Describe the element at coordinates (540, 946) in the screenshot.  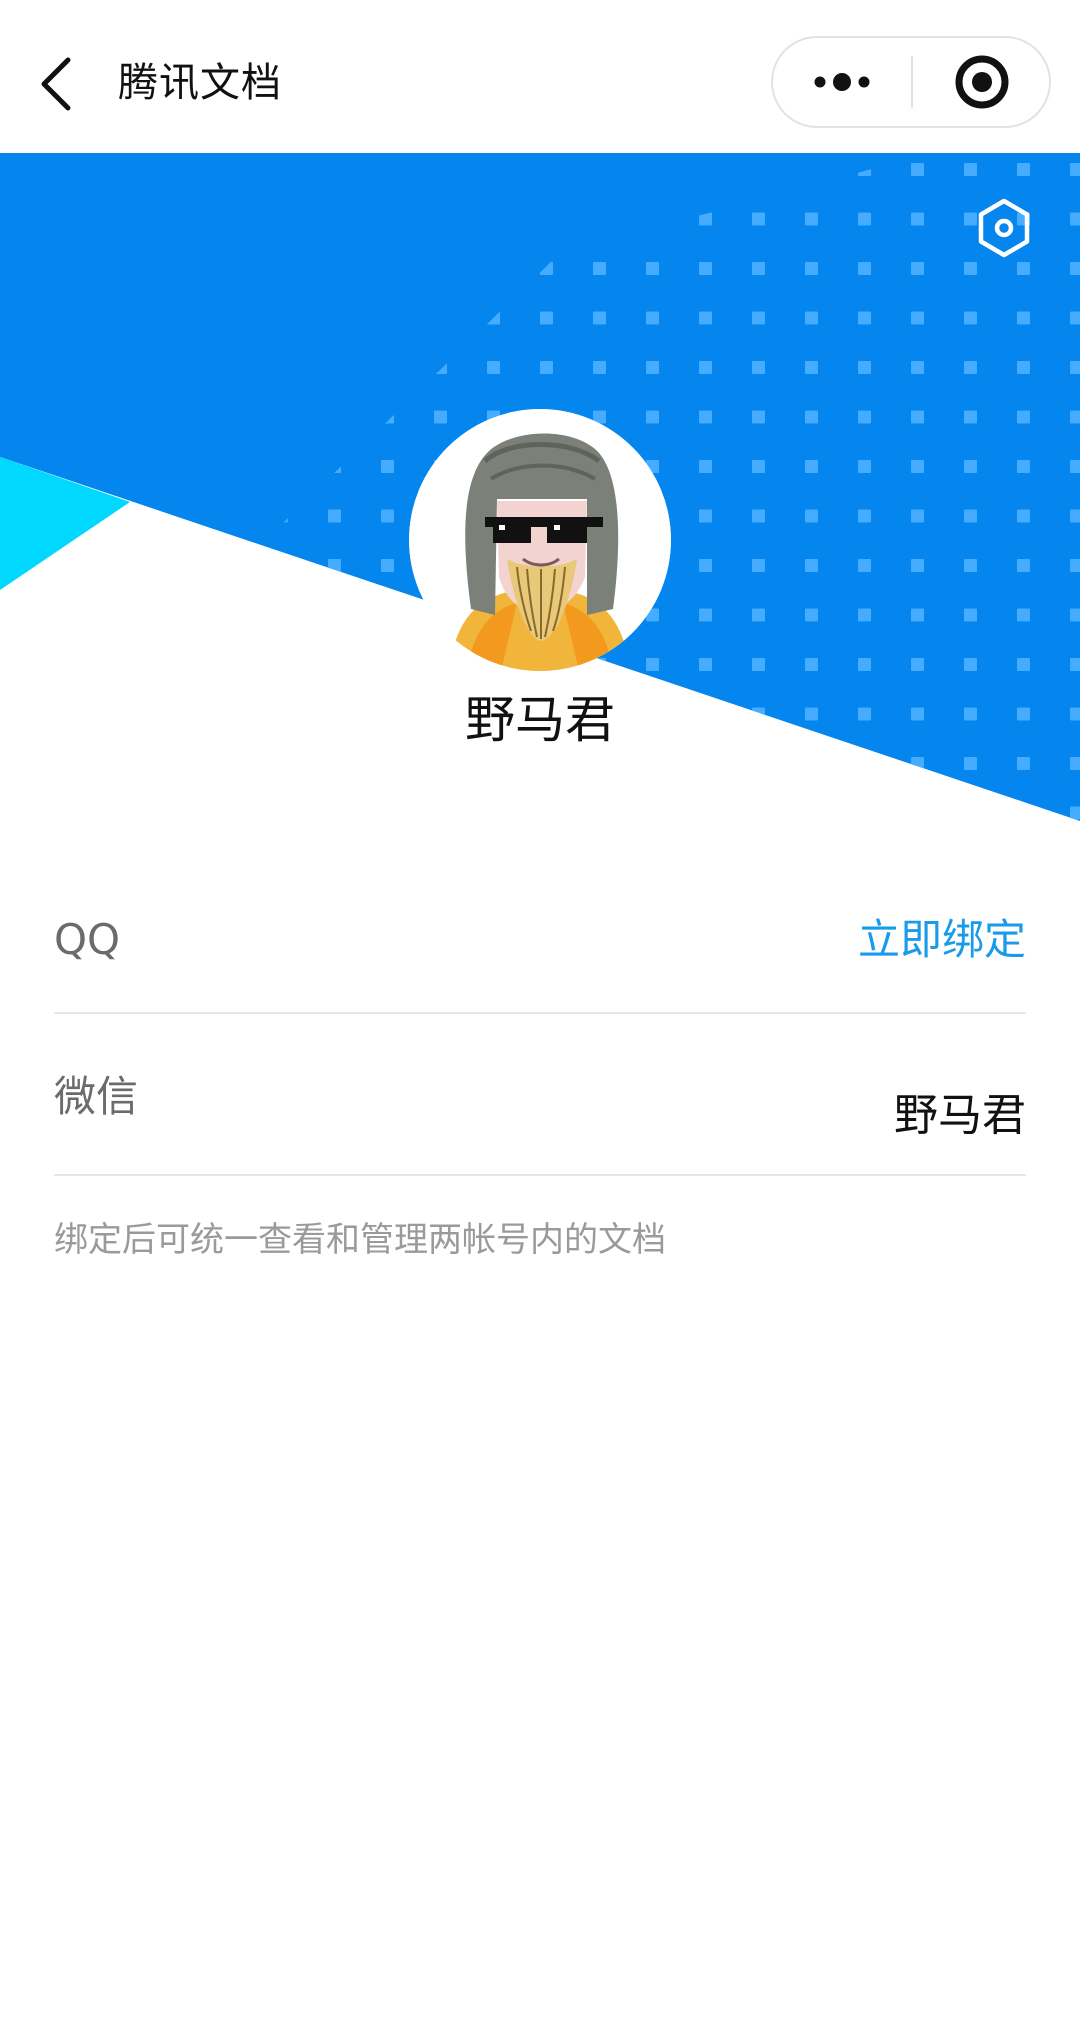
I see `qq-account-row: QQ 立即绑定` at that location.